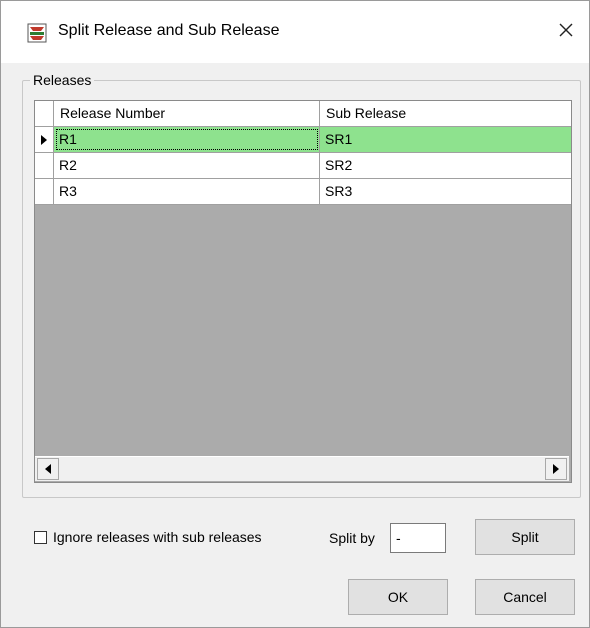 The width and height of the screenshot is (590, 628). Describe the element at coordinates (525, 597) in the screenshot. I see `cancel-button: Cancel` at that location.